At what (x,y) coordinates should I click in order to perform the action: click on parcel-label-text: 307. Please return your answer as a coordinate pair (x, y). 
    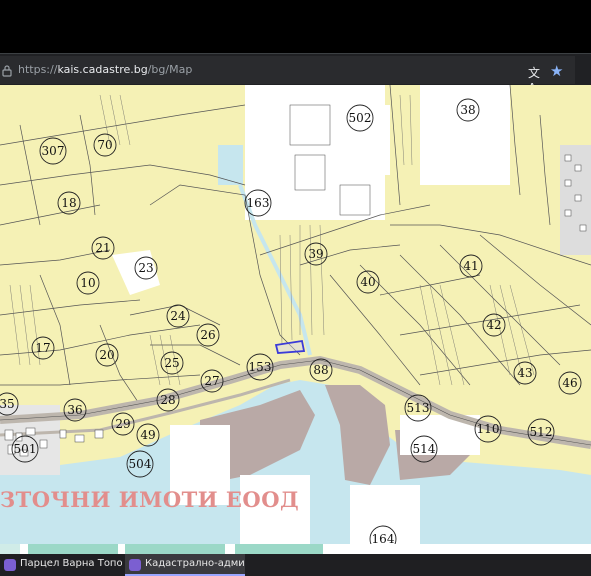
    Looking at the image, I should click on (53, 151).